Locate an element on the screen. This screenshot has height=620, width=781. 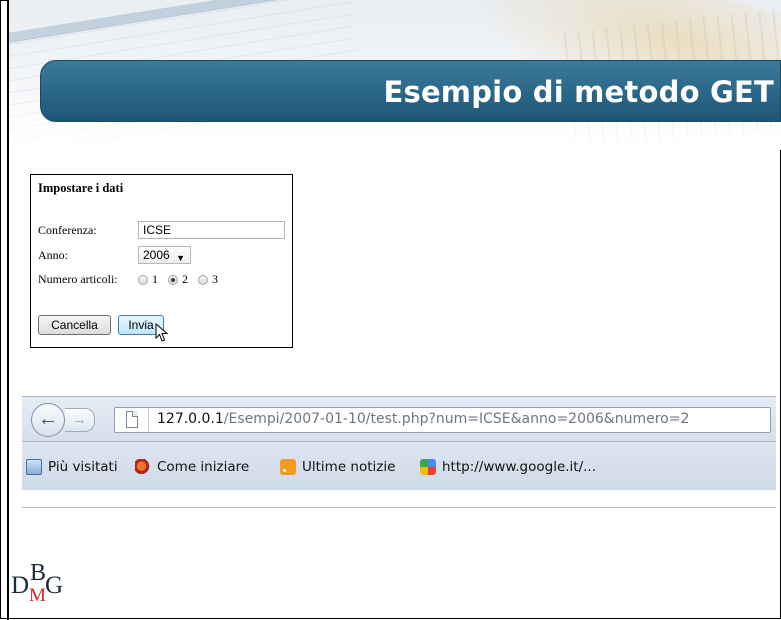
articles-radio-2-label: 2 is located at coordinates (185, 279).